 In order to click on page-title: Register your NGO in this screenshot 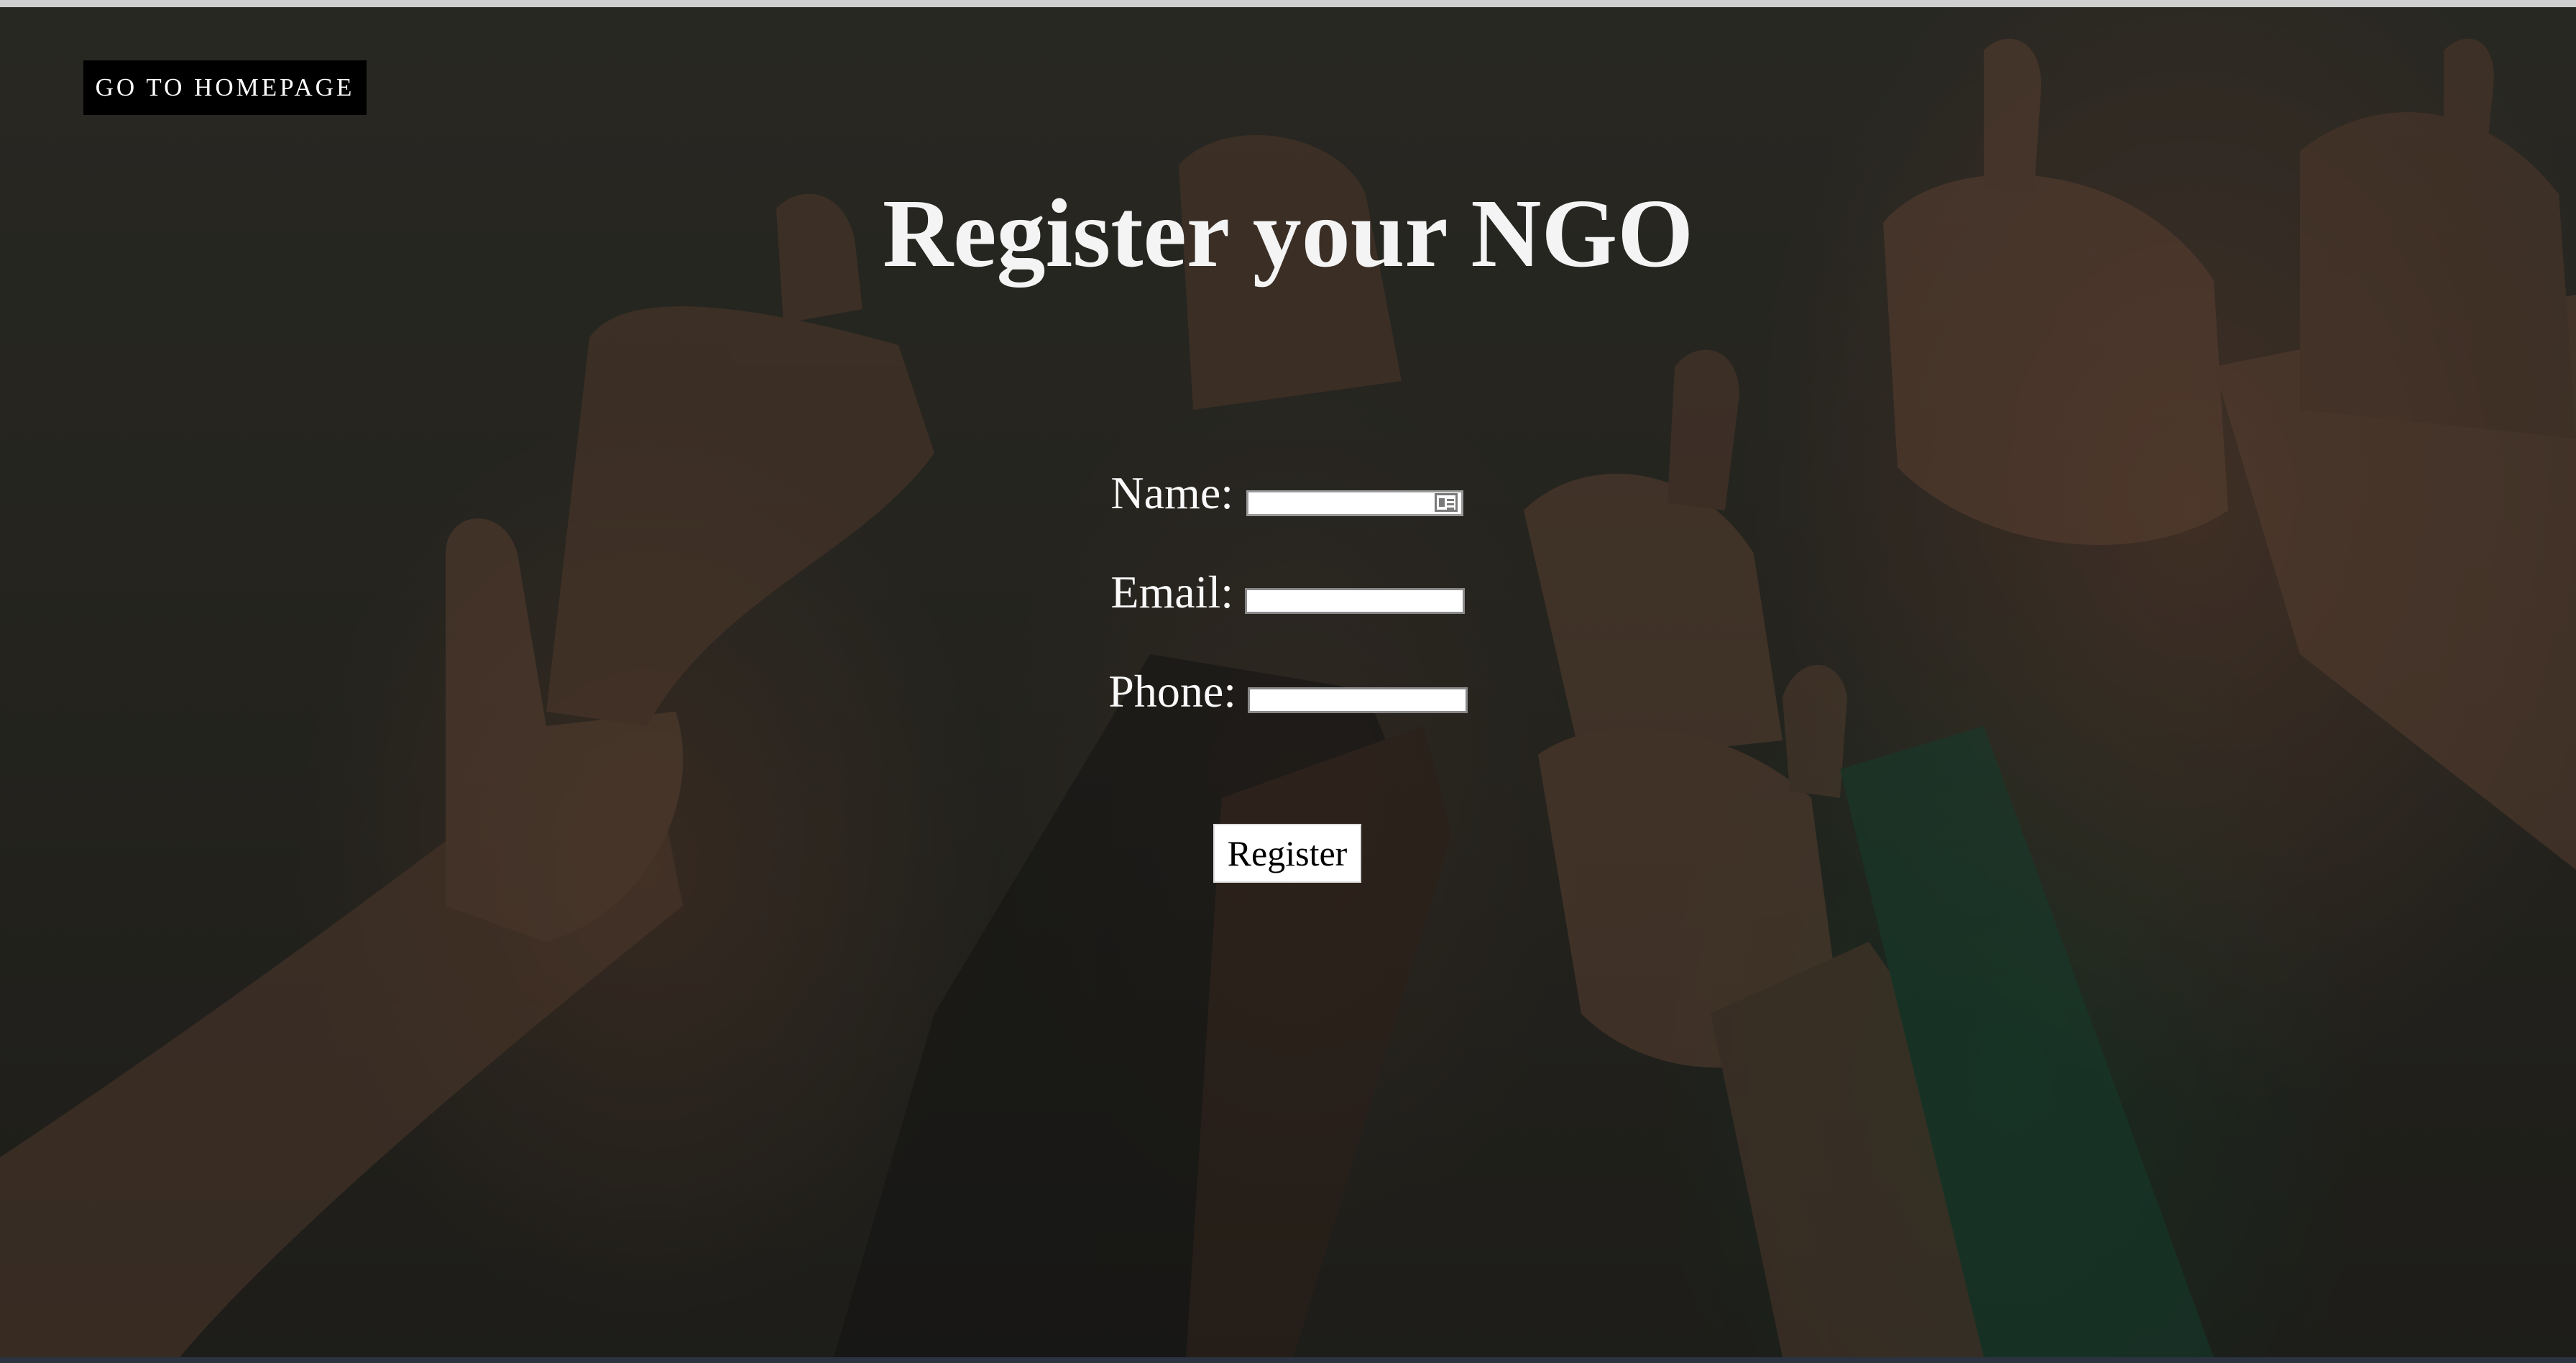, I will do `click(1288, 234)`.